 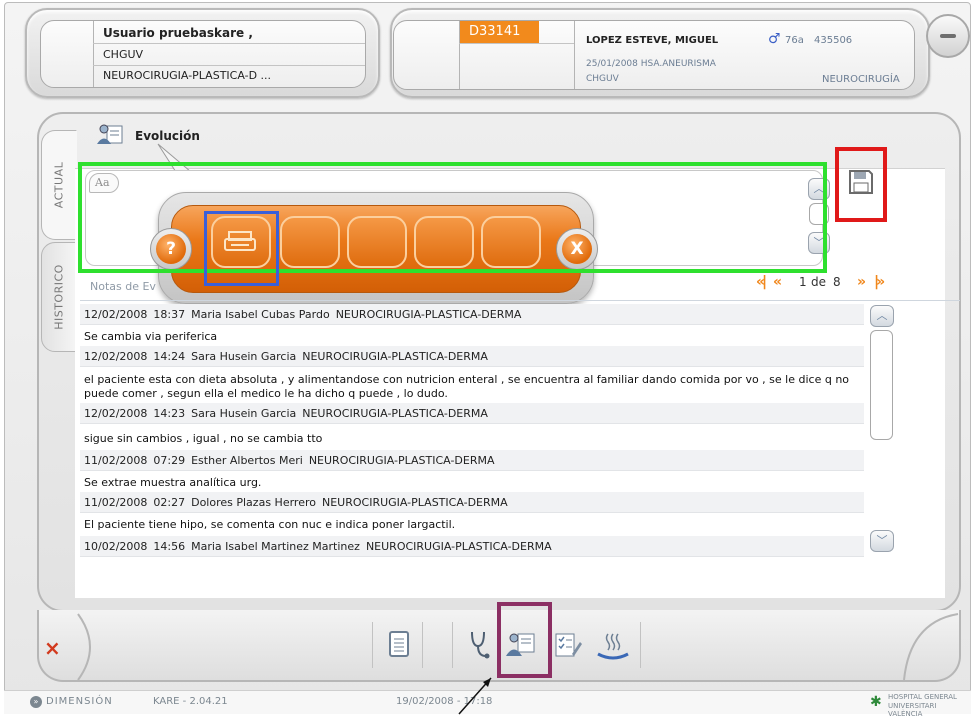 What do you see at coordinates (253, 502) in the screenshot?
I see `note-author: Dolores Plazas Herrero` at bounding box center [253, 502].